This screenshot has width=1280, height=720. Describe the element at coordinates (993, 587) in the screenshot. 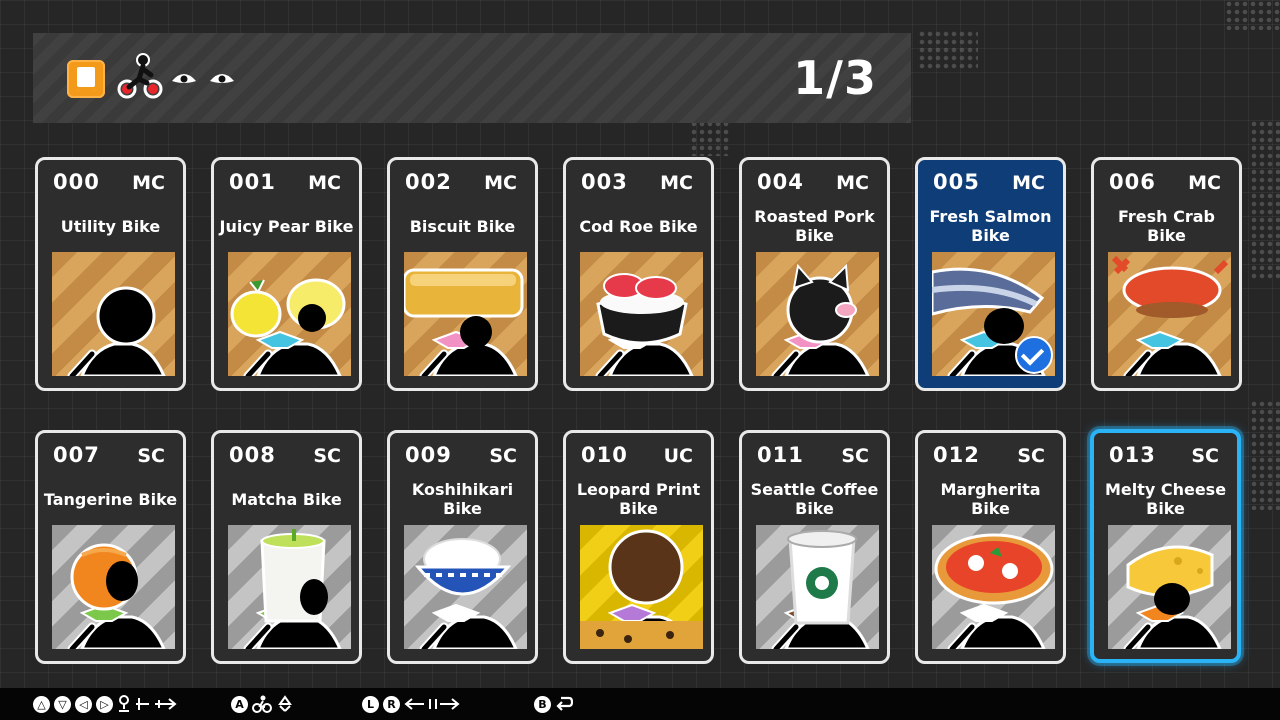

I see `pizza-costume-image` at that location.